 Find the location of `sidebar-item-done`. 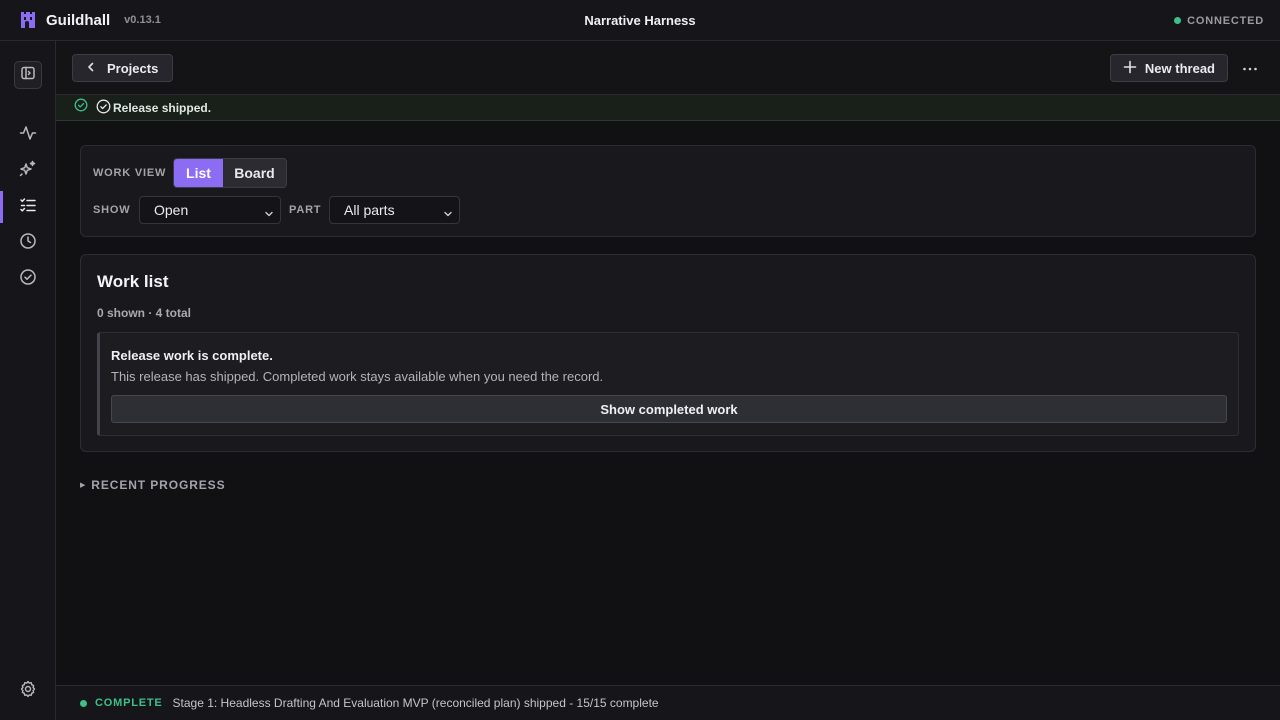

sidebar-item-done is located at coordinates (28, 279).